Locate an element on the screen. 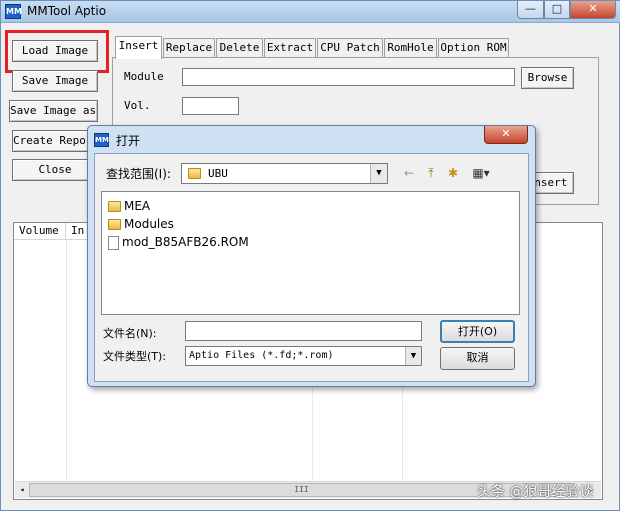  tab-option-rom: Option ROM is located at coordinates (473, 48).